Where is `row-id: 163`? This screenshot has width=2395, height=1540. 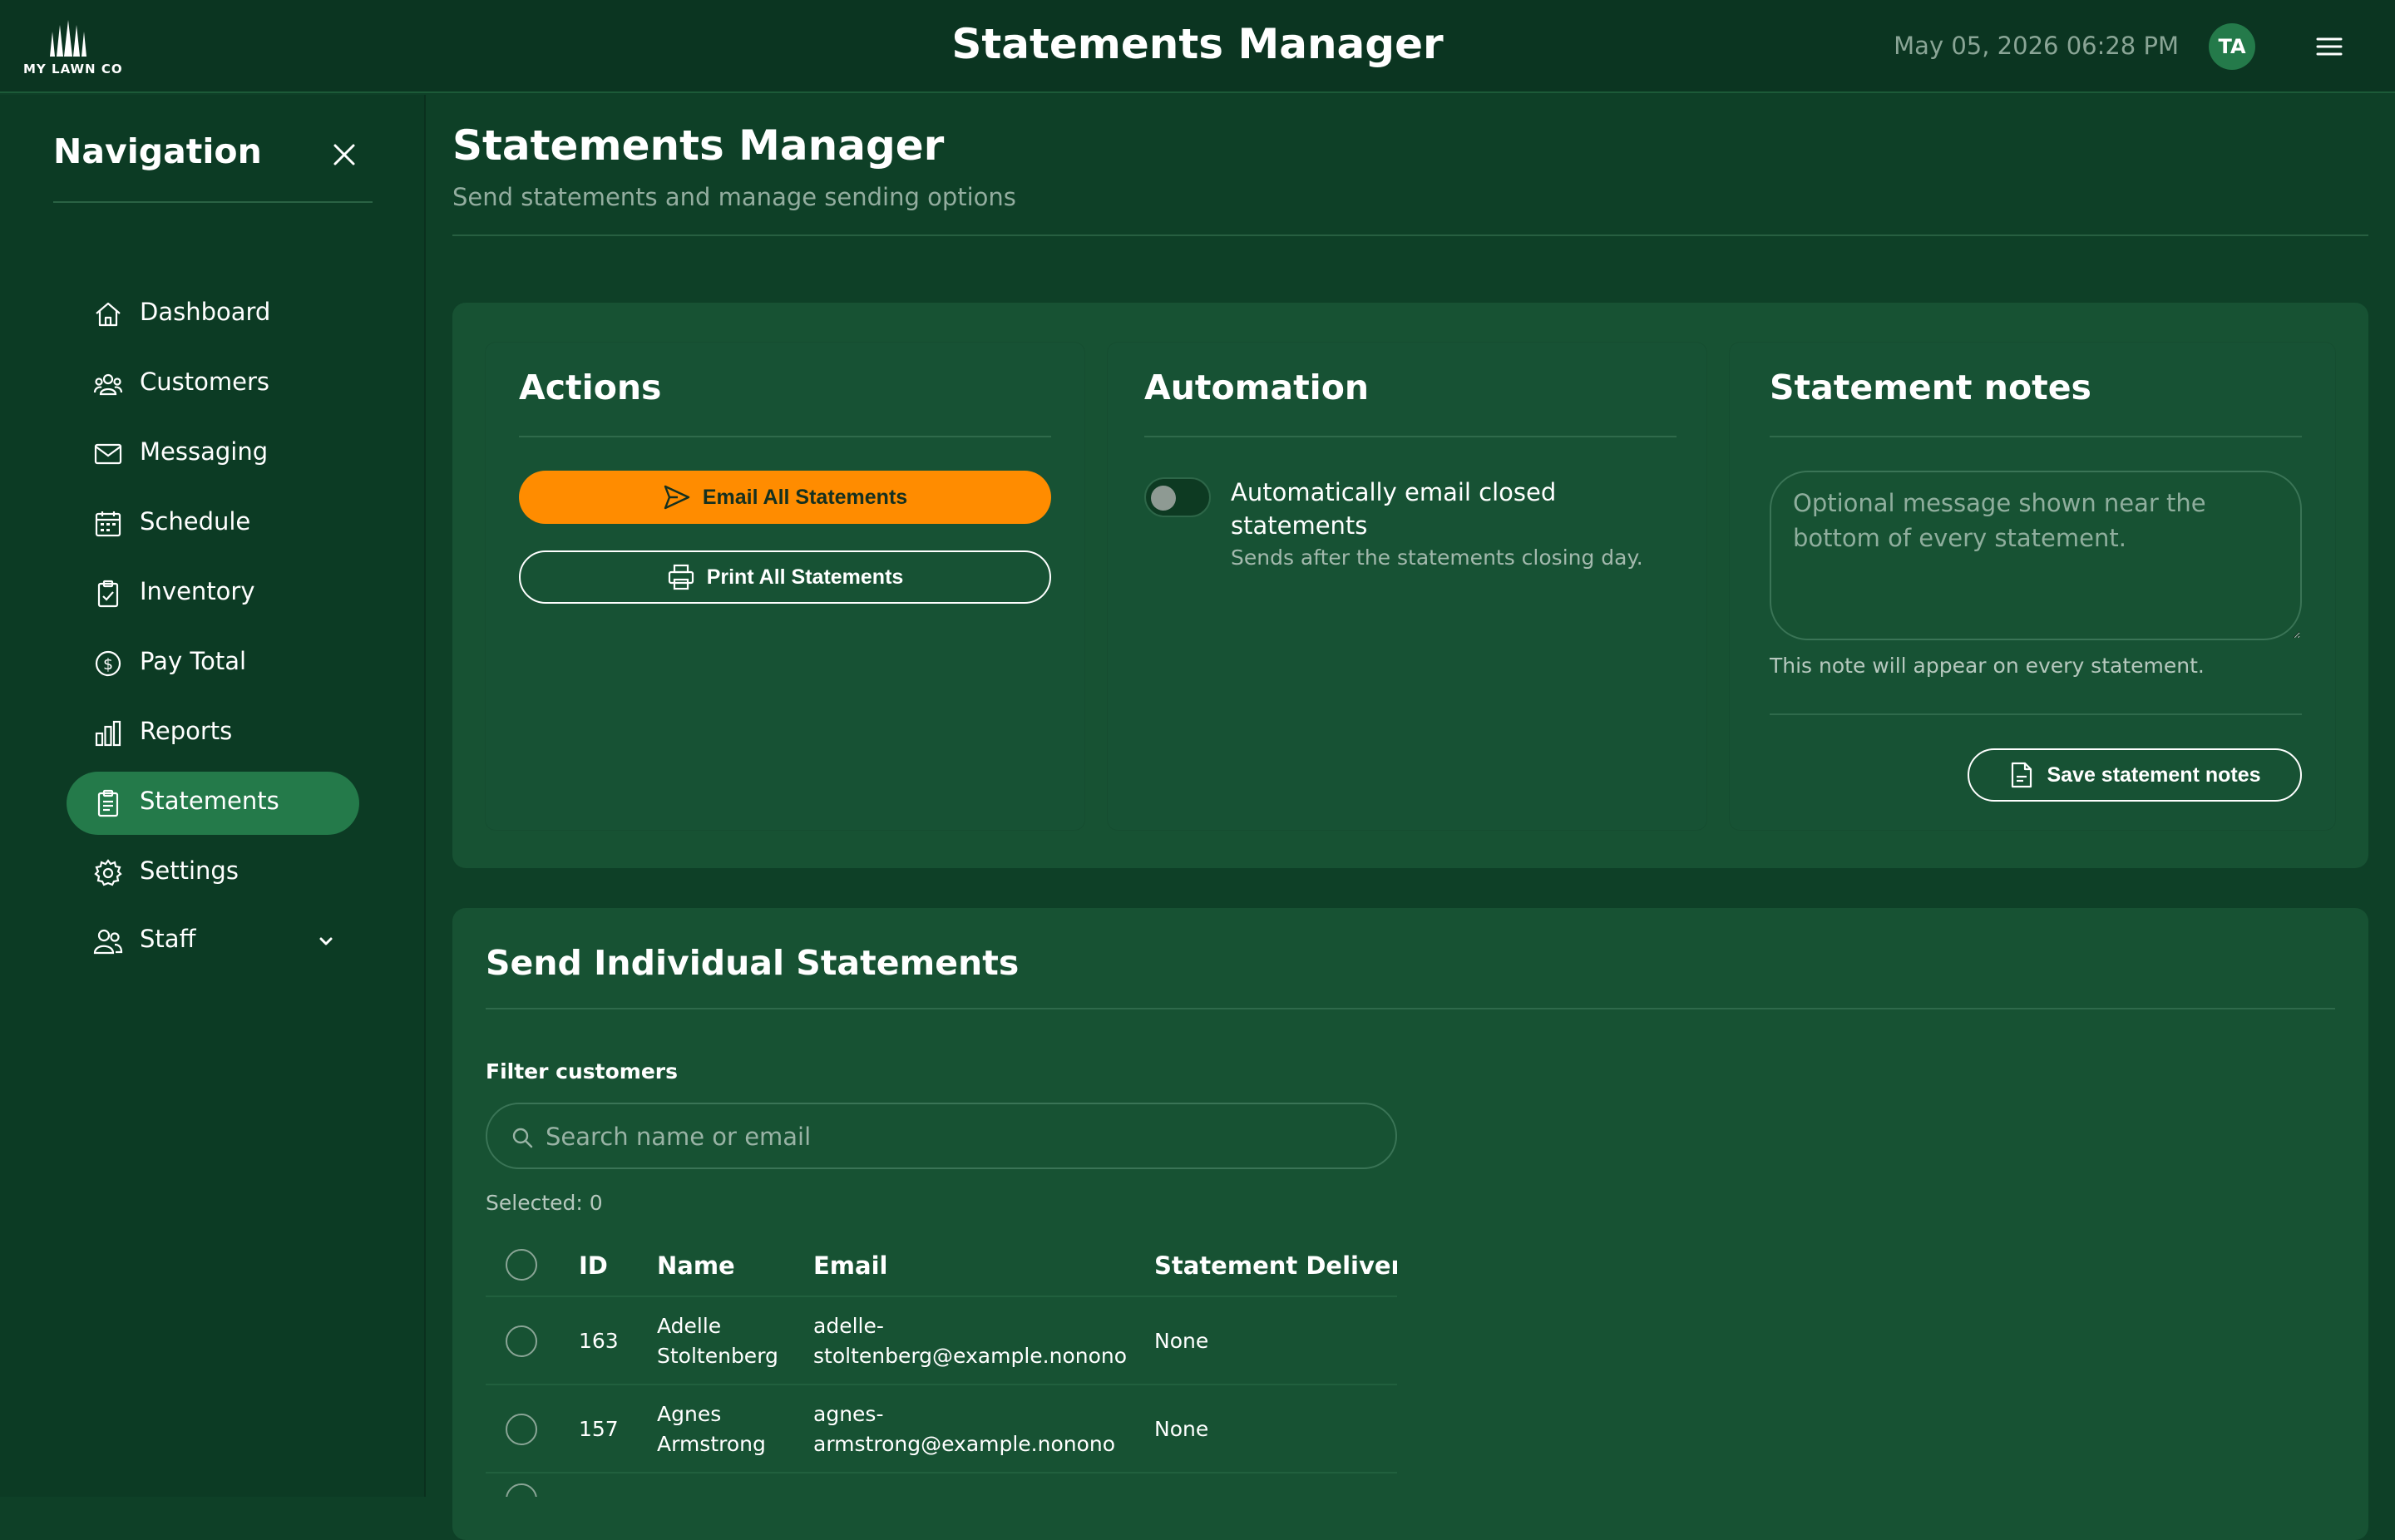 row-id: 163 is located at coordinates (599, 1341).